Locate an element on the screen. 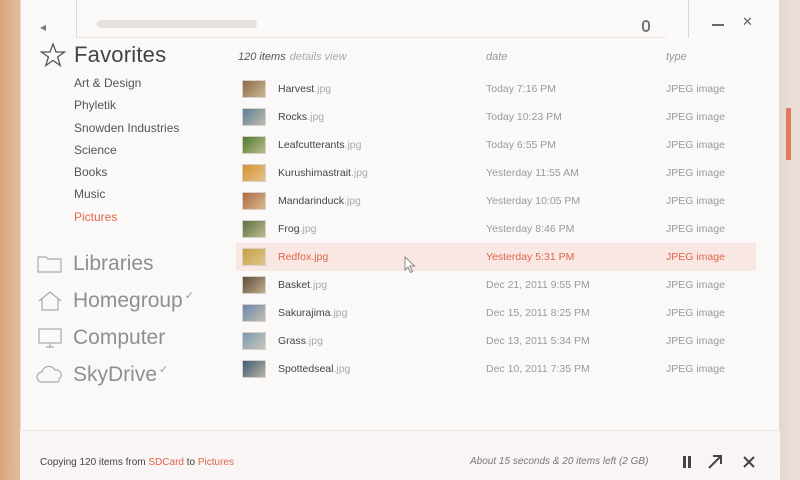 This screenshot has width=800, height=480. file-basename: Leafcutterants is located at coordinates (311, 145).